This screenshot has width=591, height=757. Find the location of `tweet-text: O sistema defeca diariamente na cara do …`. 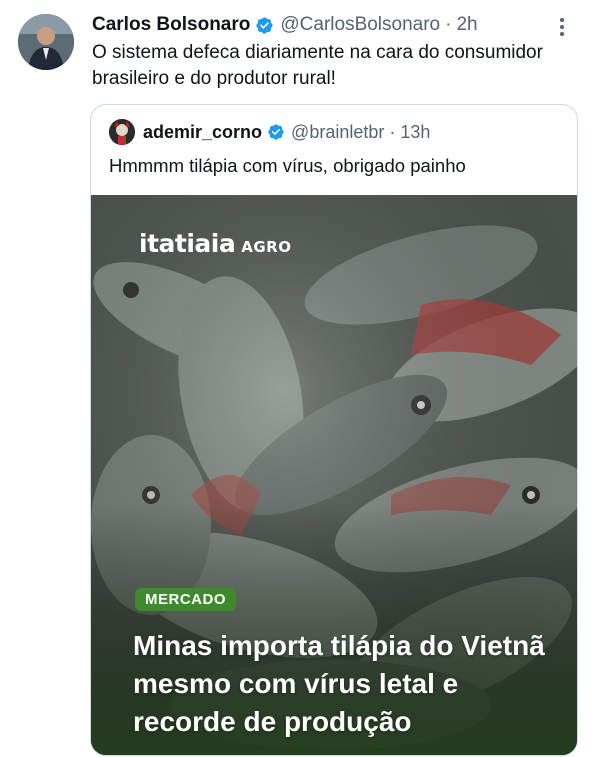

tweet-text: O sistema defeca diariamente na cara do … is located at coordinates (317, 65).